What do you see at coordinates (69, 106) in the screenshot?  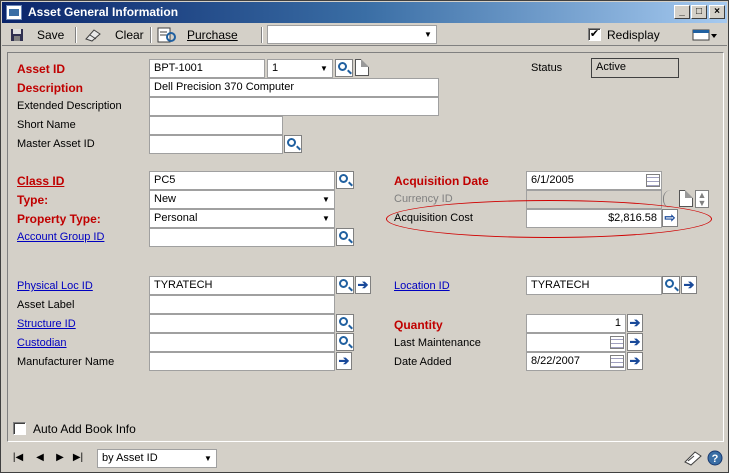 I see `extended-description-label: Extended Description` at bounding box center [69, 106].